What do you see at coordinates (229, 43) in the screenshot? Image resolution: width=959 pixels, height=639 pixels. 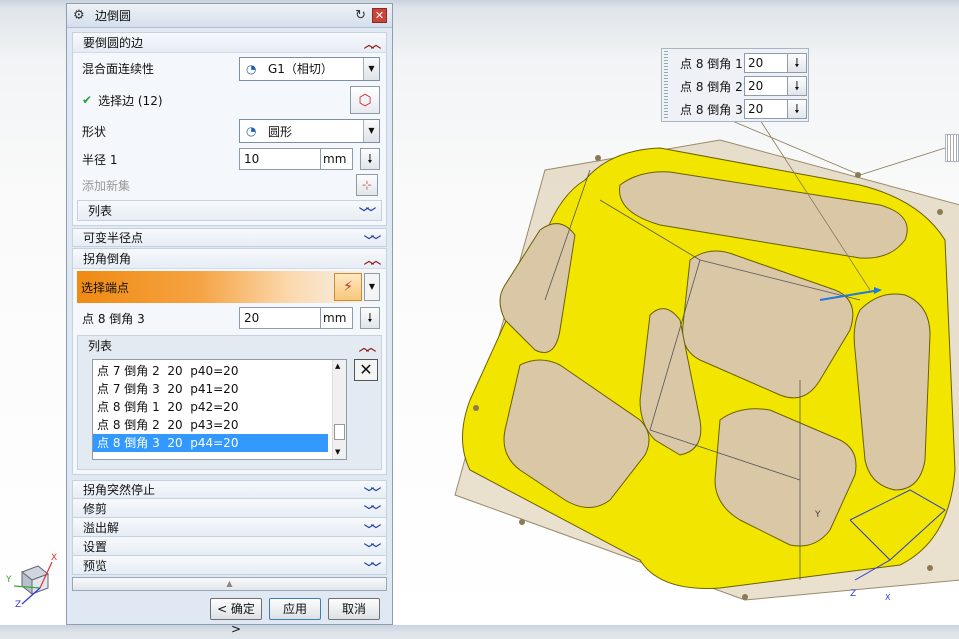 I see `edges-group-header: 要倒圆的边 ︿︿` at bounding box center [229, 43].